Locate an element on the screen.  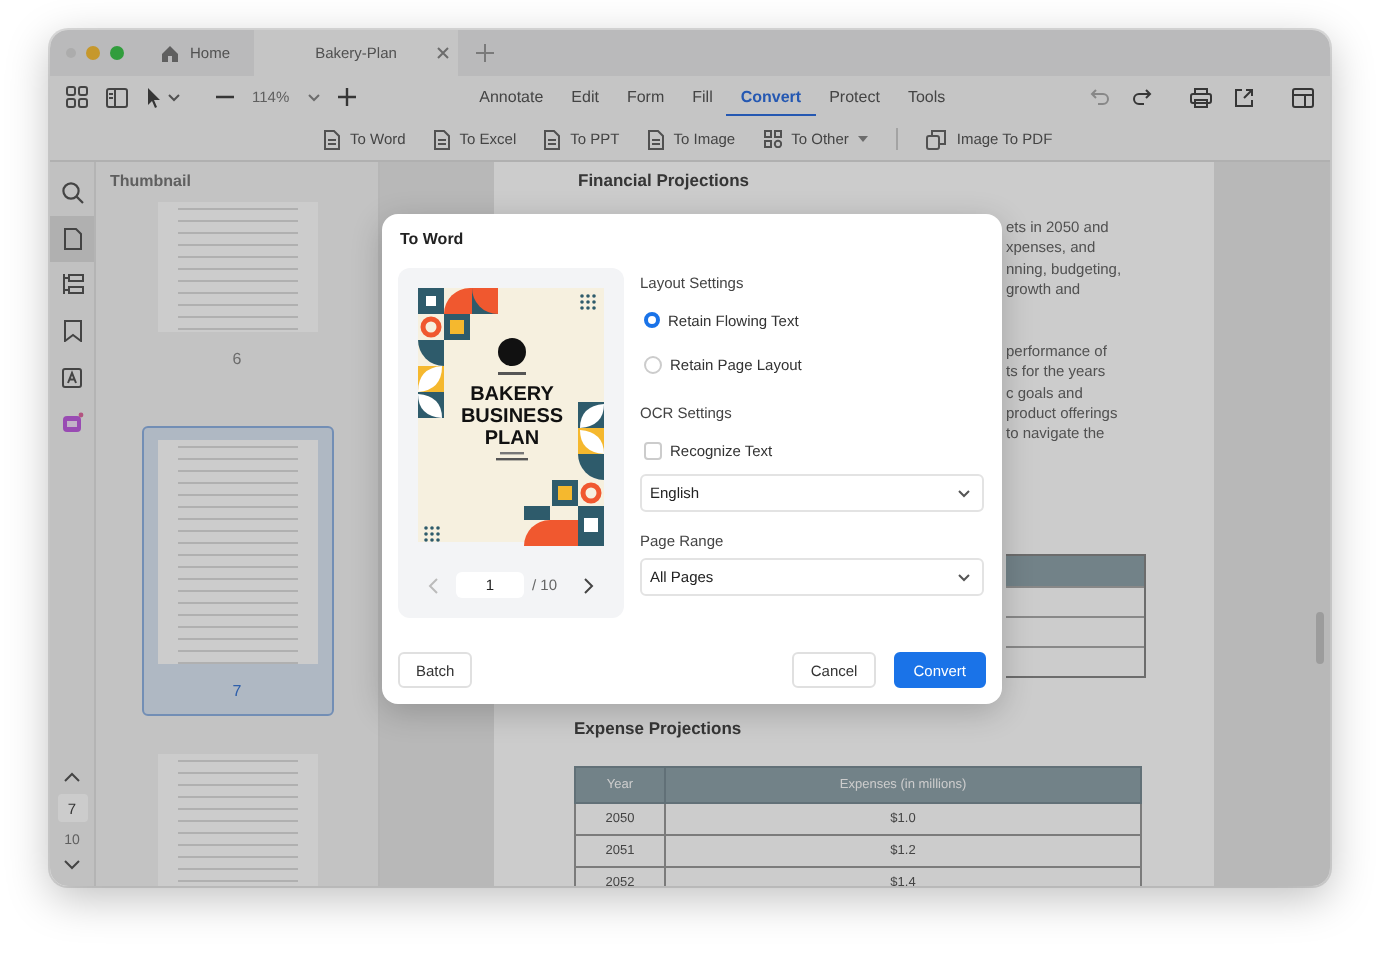
outline-icon is located at coordinates (72, 285).